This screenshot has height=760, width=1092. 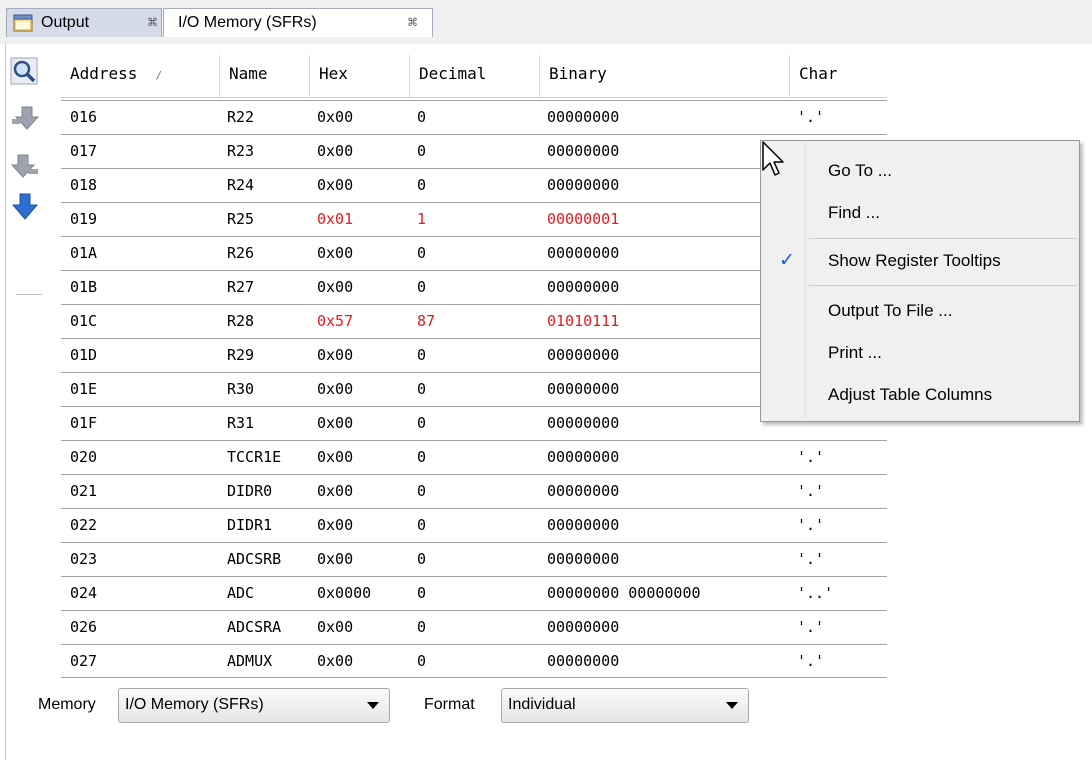 I want to click on column-label: Name, so click(x=248, y=73).